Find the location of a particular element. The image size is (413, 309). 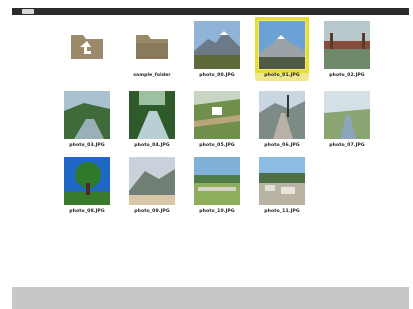

up-folder-tile is located at coordinates (87, 54).